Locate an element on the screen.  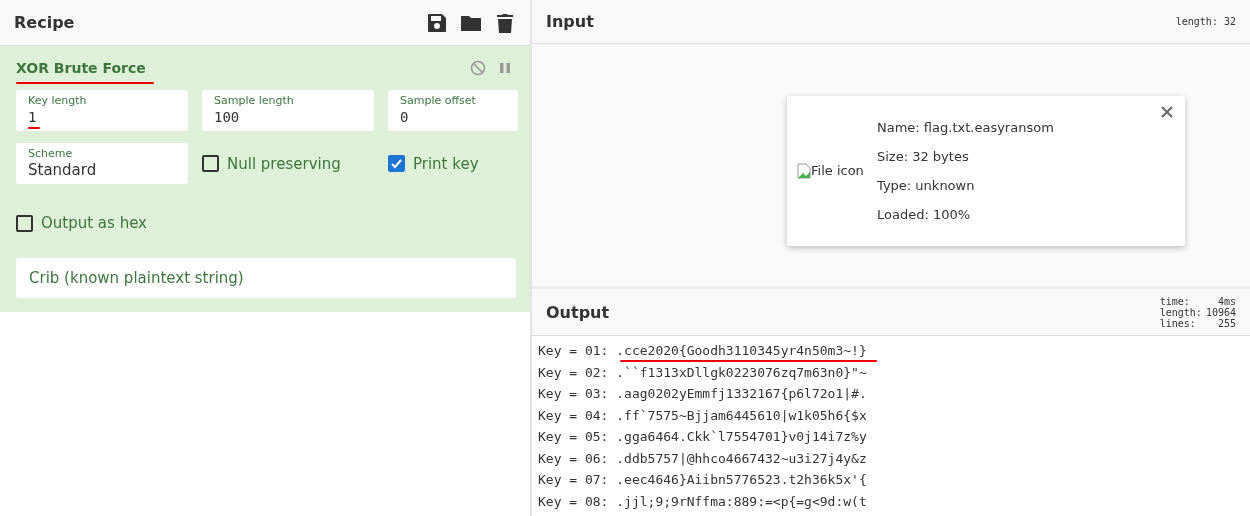
stat-label: time: is located at coordinates (1175, 301).